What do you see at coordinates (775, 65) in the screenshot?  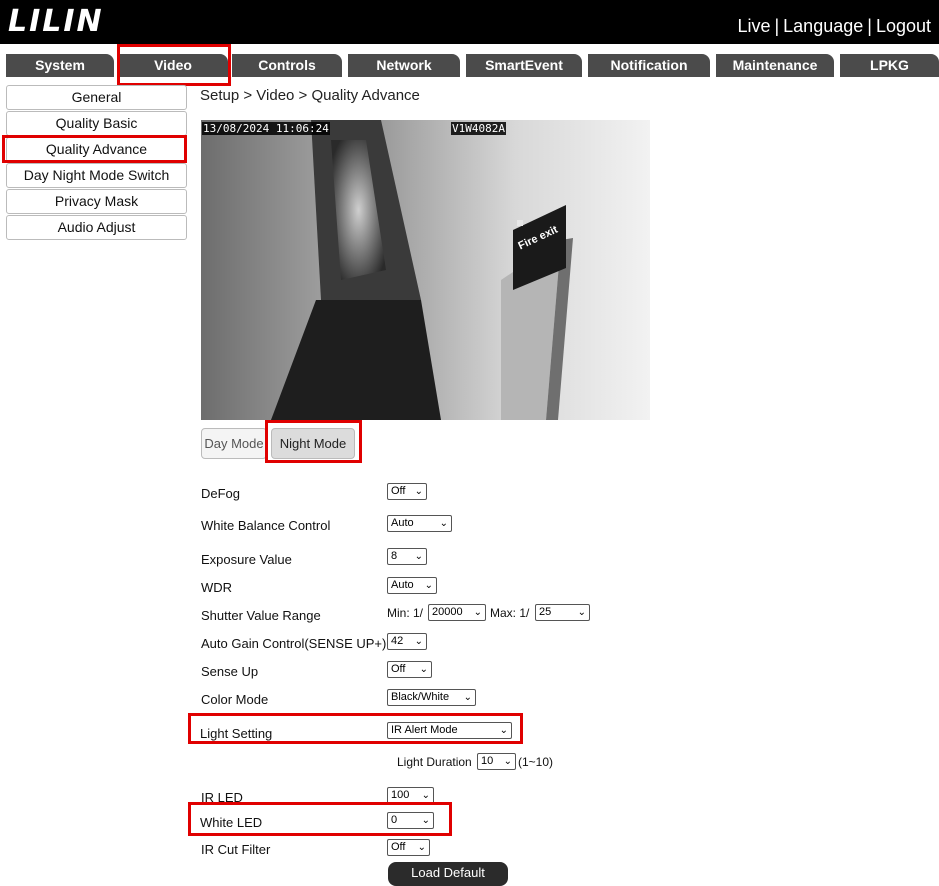 I see `tab-maintenance: Maintenance` at bounding box center [775, 65].